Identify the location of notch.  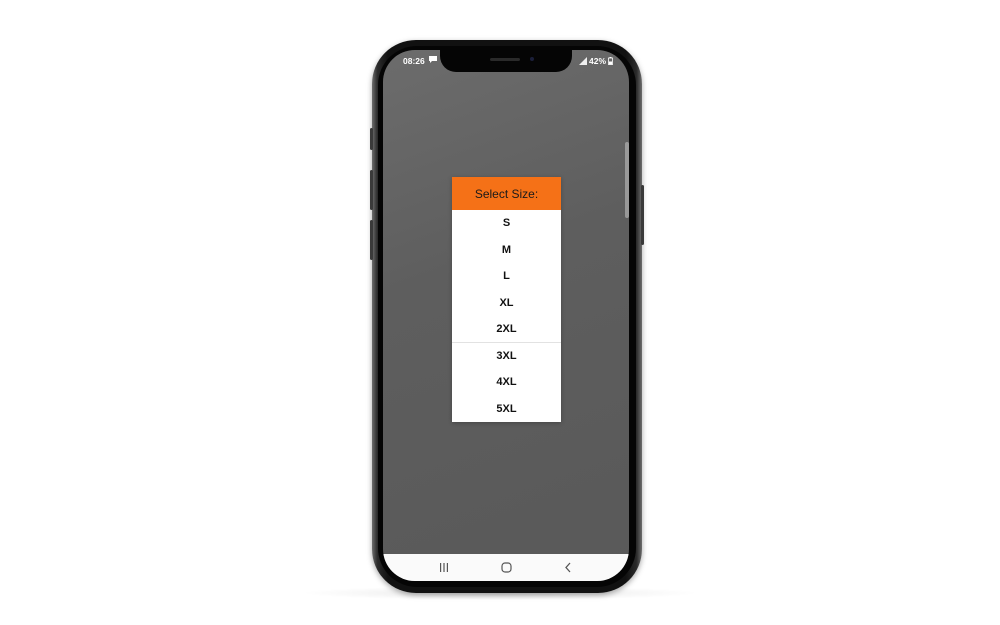
(506, 61).